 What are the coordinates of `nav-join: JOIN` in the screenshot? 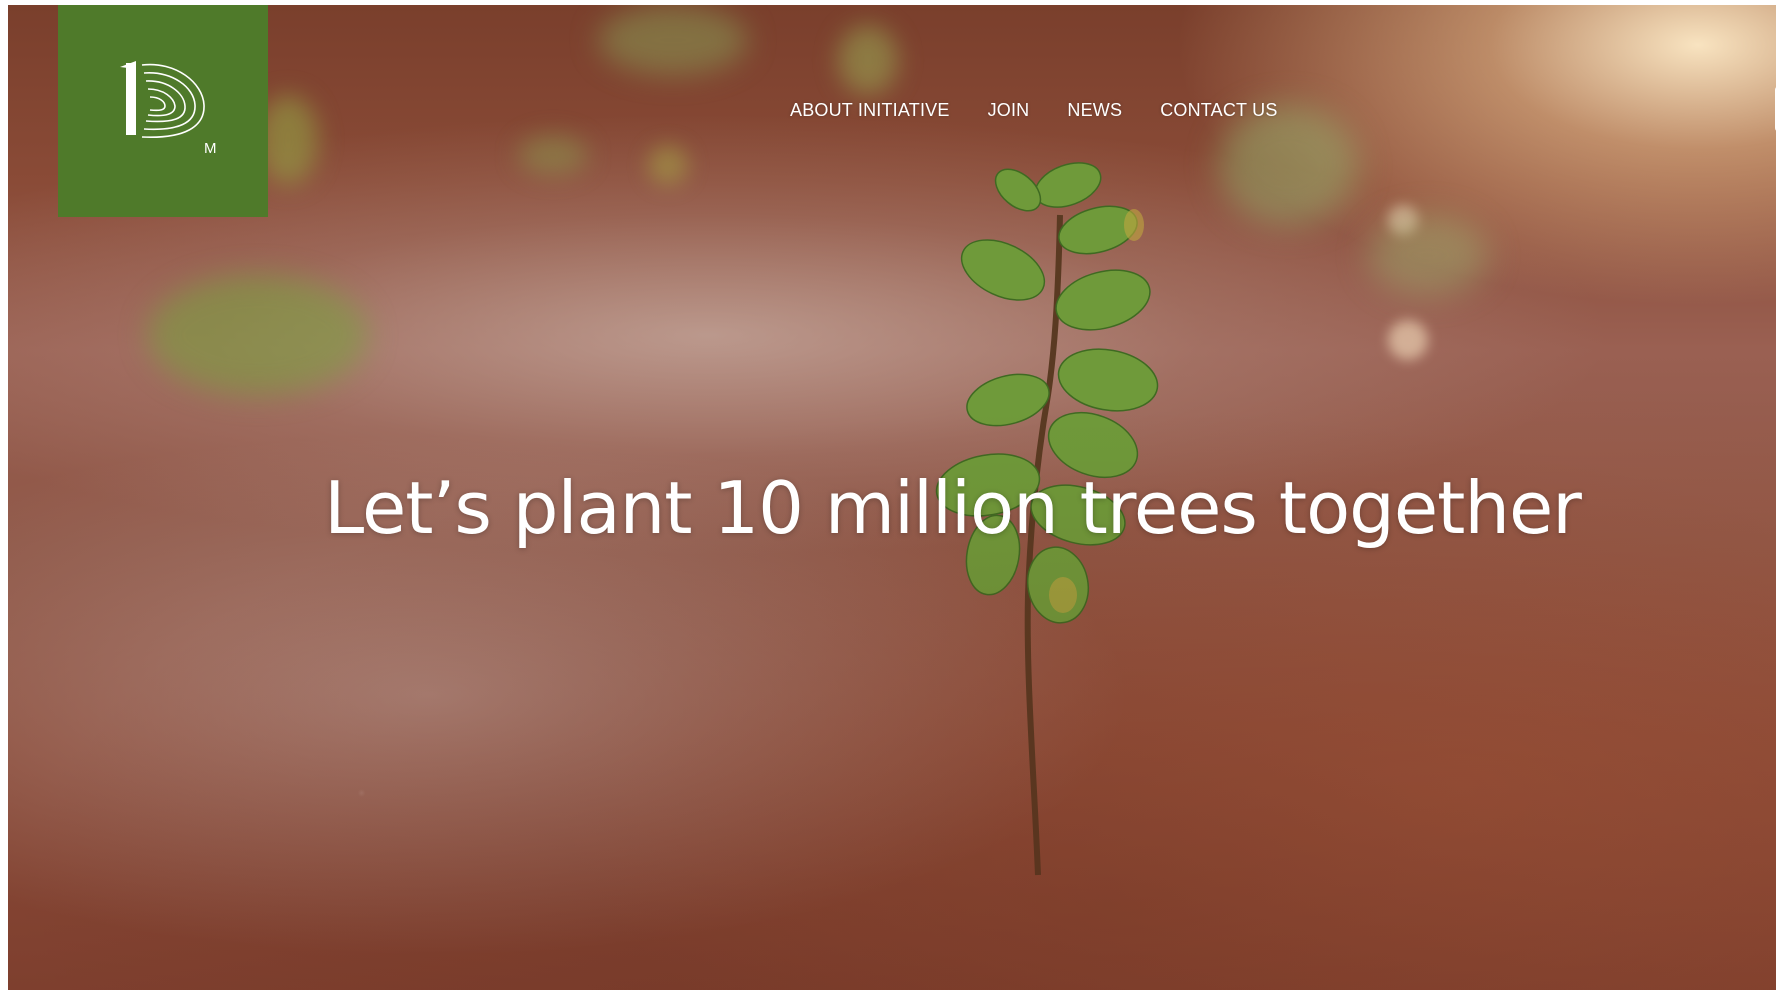 It's located at (1009, 110).